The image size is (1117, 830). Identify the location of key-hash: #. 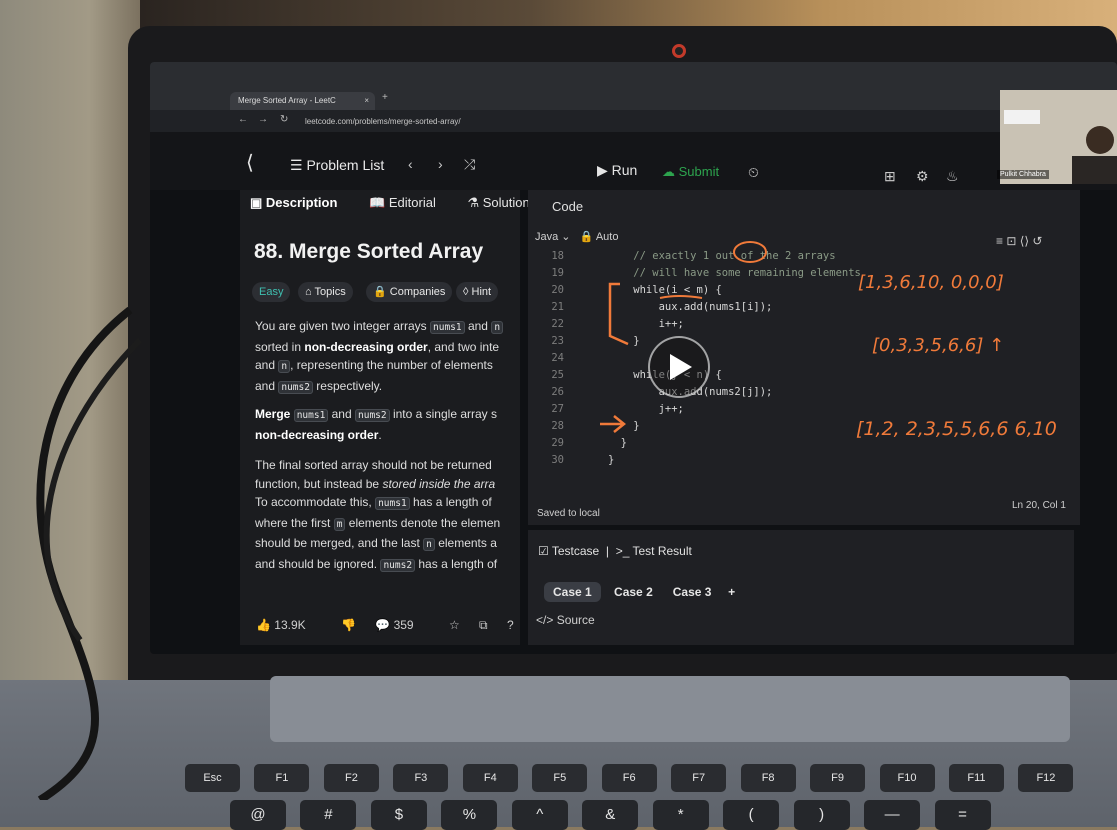
(328, 815).